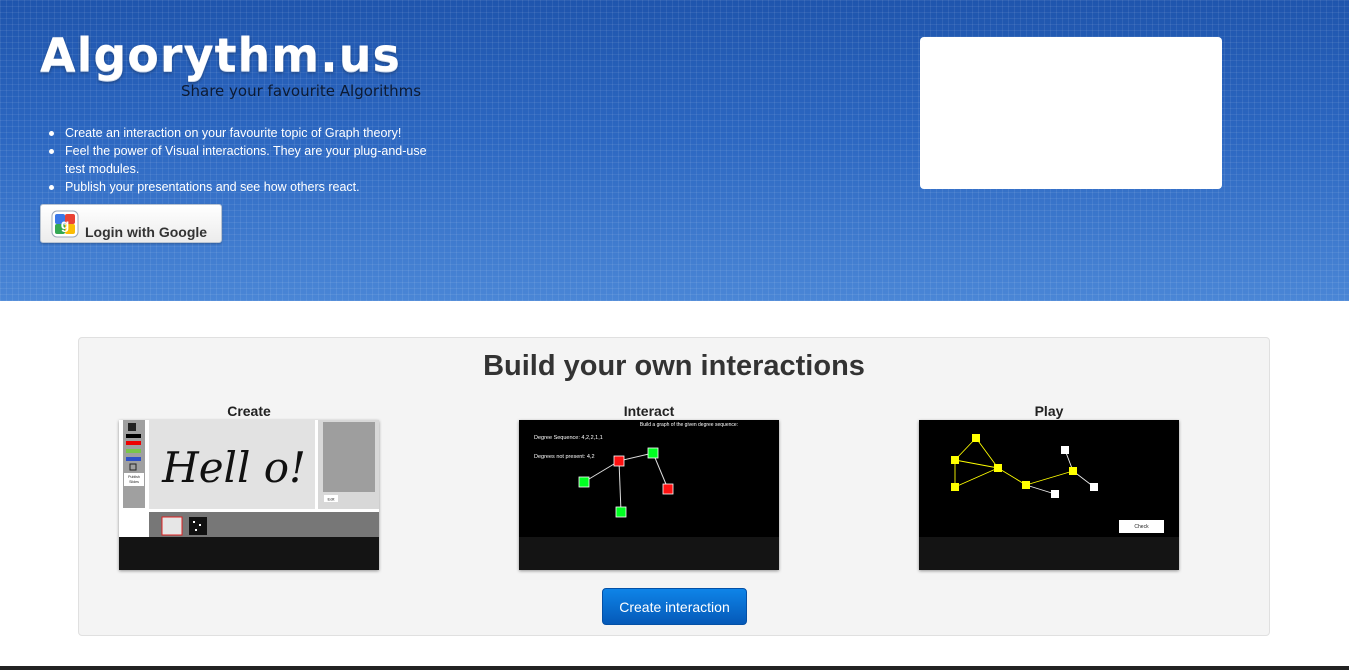  I want to click on site-logo: Algorythm.us, so click(220, 55).